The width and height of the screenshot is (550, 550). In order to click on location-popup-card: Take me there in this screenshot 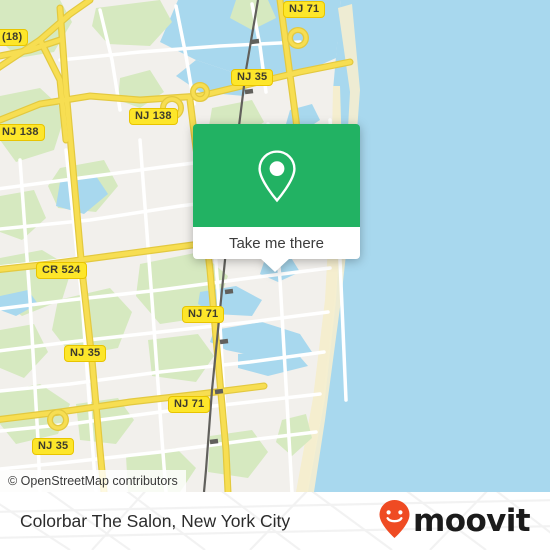, I will do `click(276, 198)`.